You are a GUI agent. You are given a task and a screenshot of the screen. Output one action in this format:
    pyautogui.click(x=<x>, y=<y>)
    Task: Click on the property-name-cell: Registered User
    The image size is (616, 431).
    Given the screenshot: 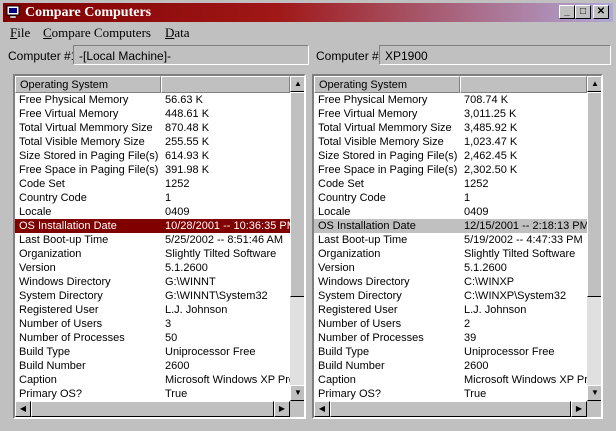 What is the action you would take?
    pyautogui.click(x=59, y=310)
    